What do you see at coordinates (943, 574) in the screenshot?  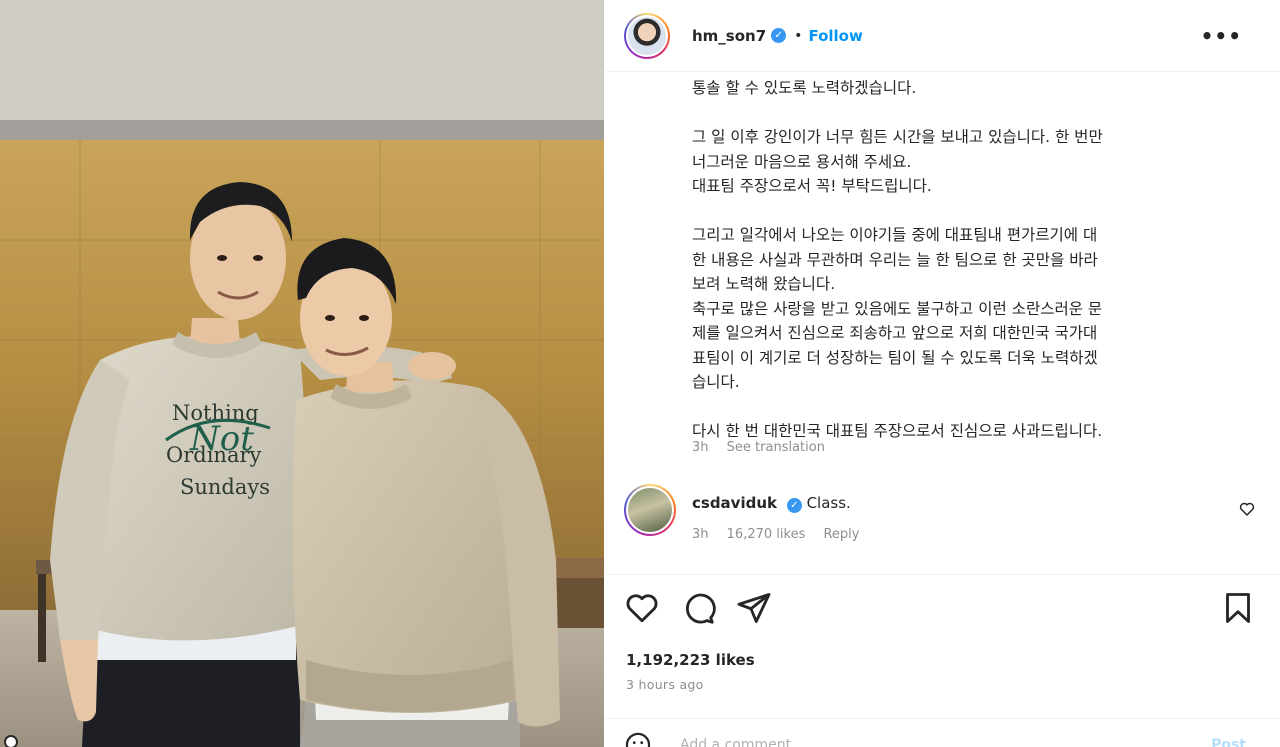 I see `actions-divider` at bounding box center [943, 574].